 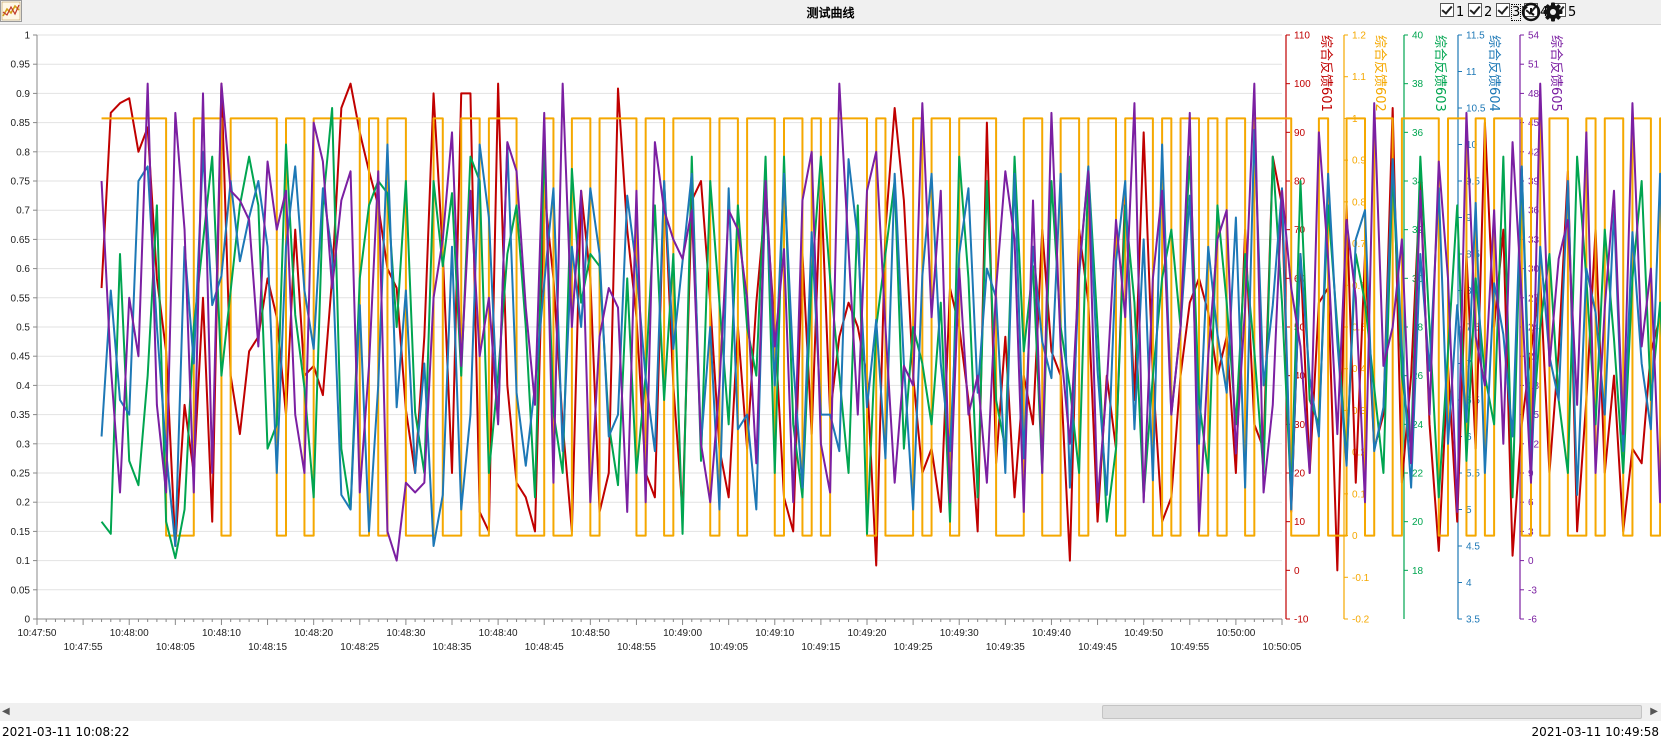 What do you see at coordinates (1488, 12) in the screenshot?
I see `series-toggle-label: 2` at bounding box center [1488, 12].